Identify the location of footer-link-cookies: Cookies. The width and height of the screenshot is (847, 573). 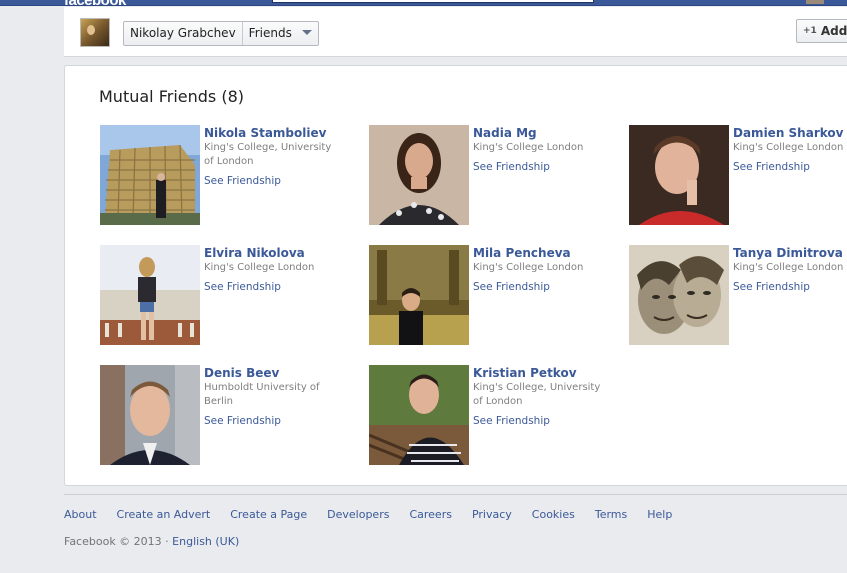
(553, 514).